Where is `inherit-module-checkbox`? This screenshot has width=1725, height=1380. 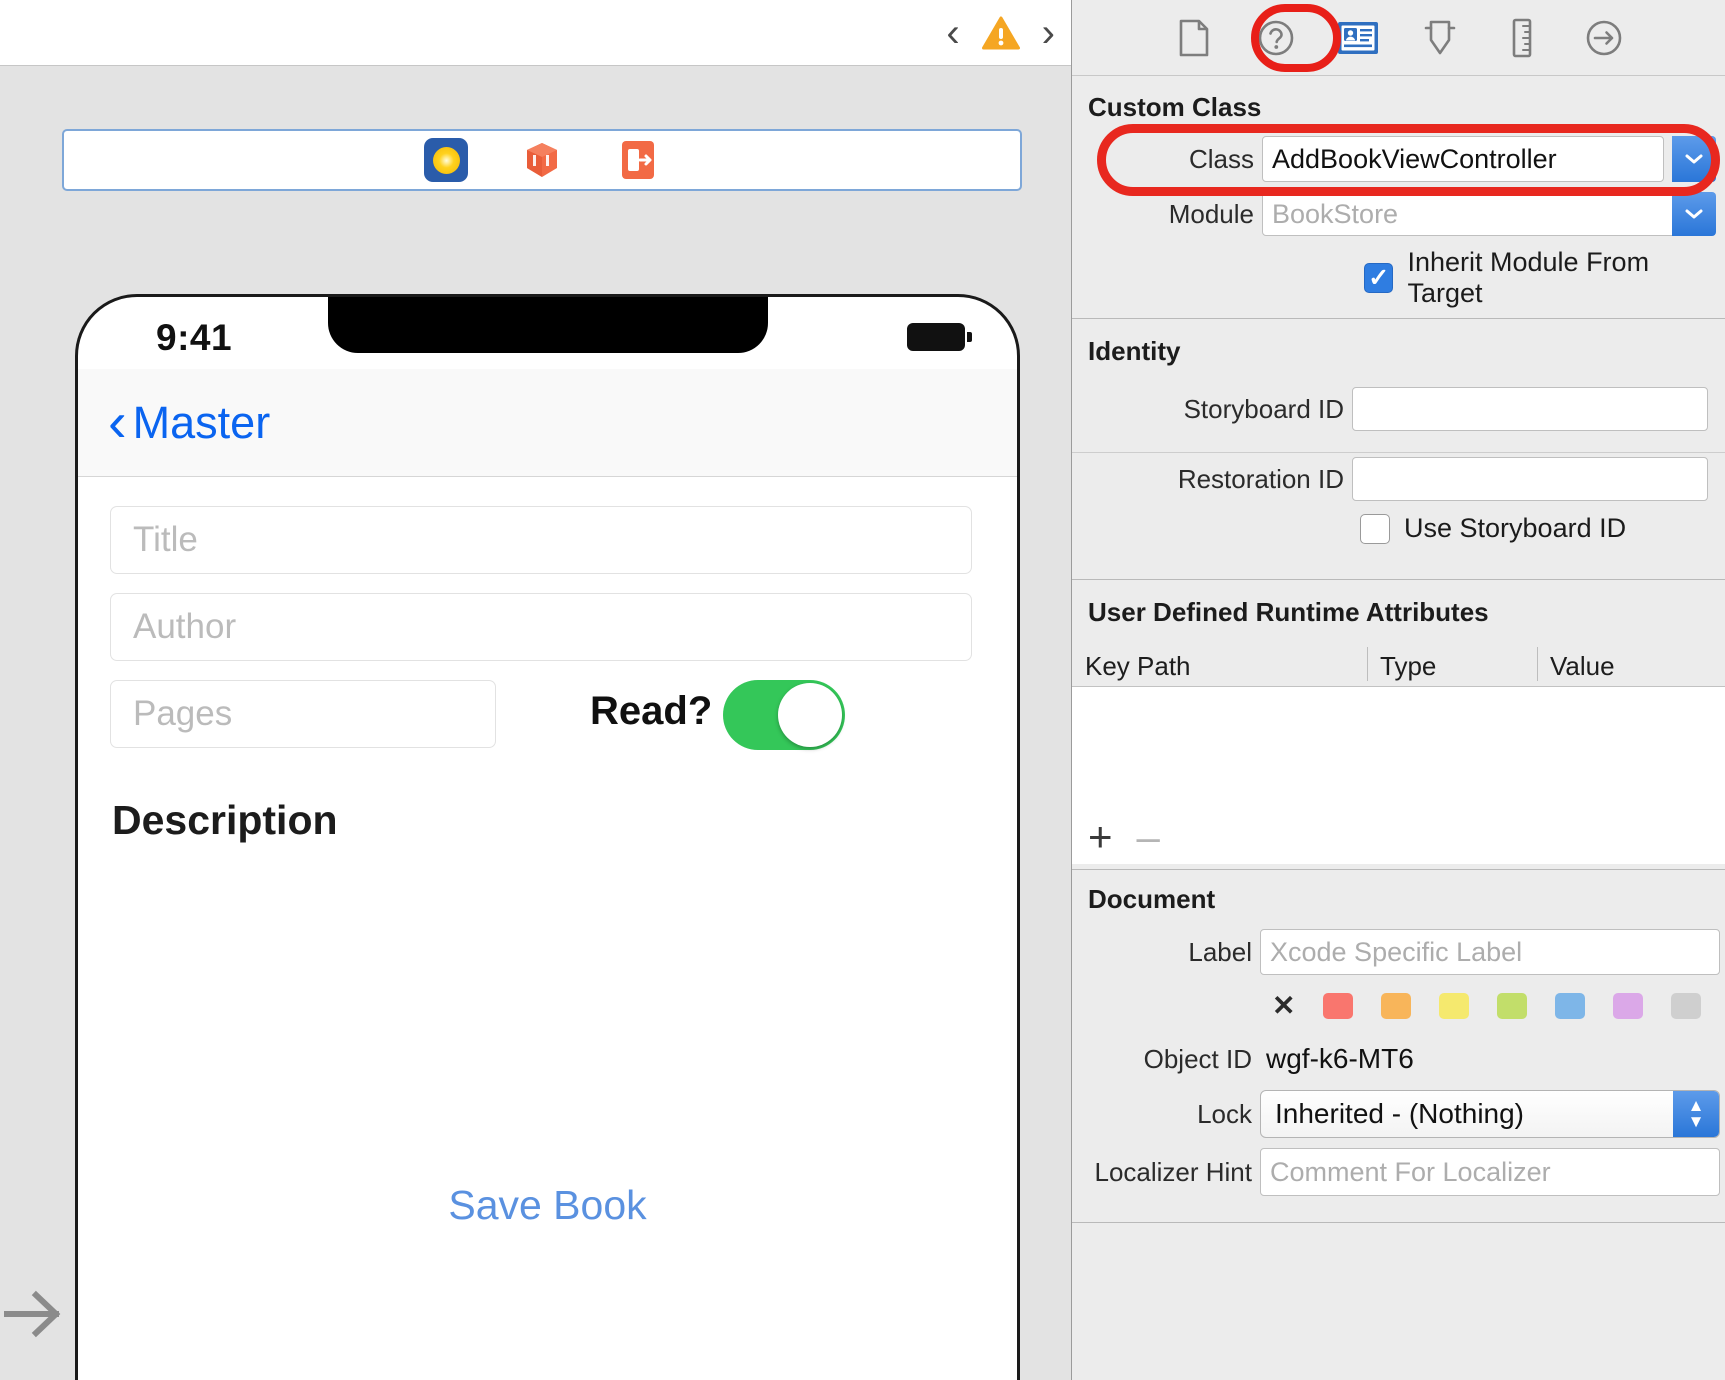 inherit-module-checkbox is located at coordinates (1379, 278).